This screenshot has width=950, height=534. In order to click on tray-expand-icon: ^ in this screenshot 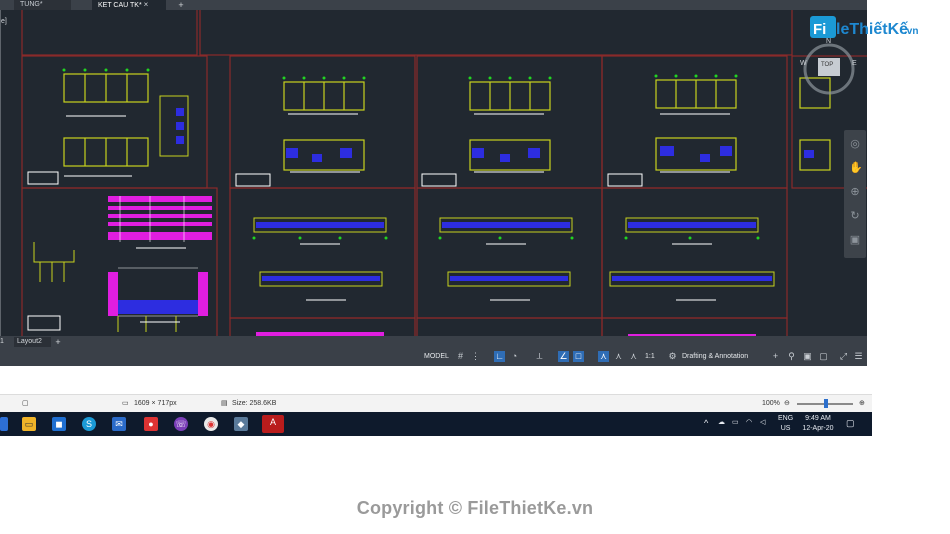, I will do `click(706, 423)`.